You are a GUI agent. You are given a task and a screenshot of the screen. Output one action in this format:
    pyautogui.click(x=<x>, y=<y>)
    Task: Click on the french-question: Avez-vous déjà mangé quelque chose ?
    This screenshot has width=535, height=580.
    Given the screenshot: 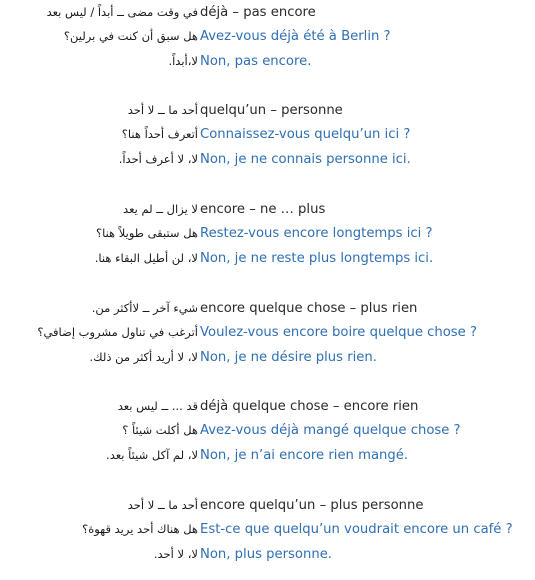 What is the action you would take?
    pyautogui.click(x=330, y=431)
    